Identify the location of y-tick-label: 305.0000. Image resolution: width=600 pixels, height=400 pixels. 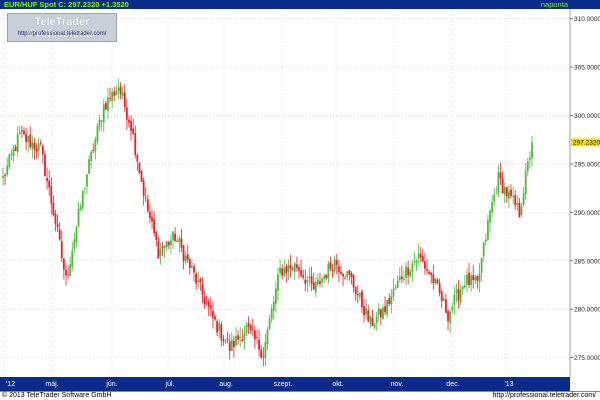
(587, 68).